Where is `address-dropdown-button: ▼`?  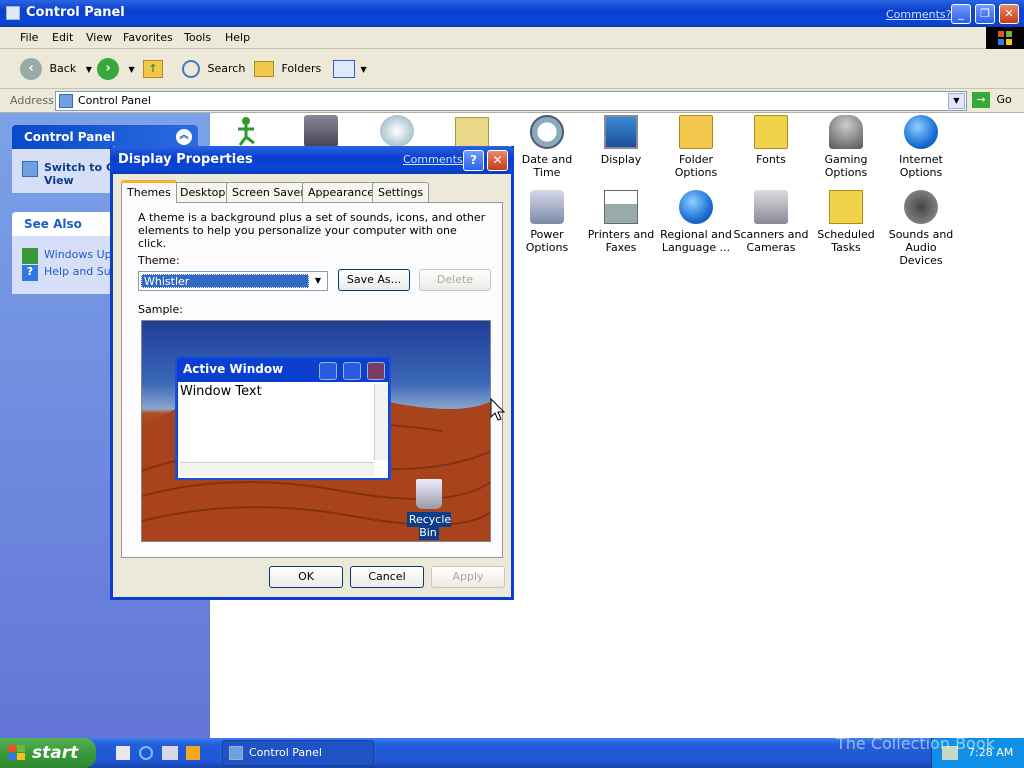
address-dropdown-button: ▼ is located at coordinates (956, 101).